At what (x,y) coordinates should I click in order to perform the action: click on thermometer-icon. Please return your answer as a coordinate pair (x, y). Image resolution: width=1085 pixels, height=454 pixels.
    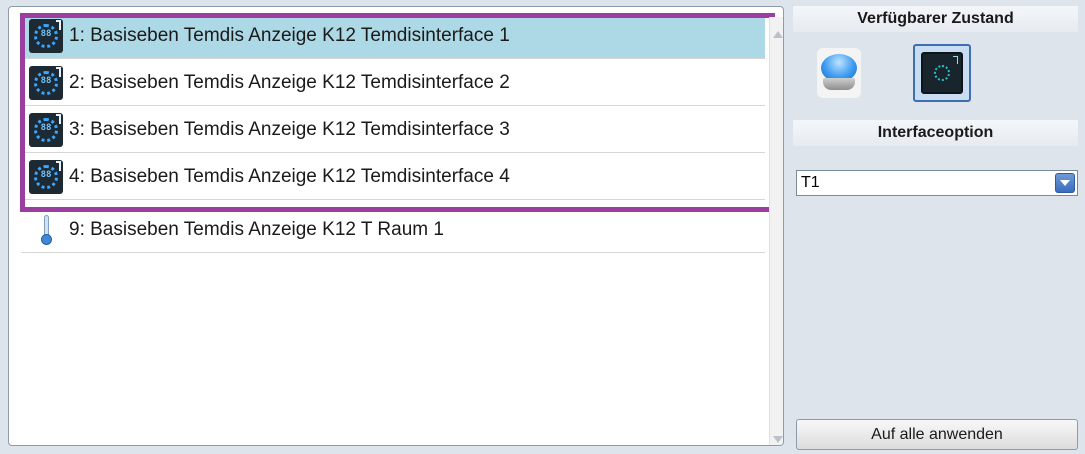
    Looking at the image, I should click on (46, 229).